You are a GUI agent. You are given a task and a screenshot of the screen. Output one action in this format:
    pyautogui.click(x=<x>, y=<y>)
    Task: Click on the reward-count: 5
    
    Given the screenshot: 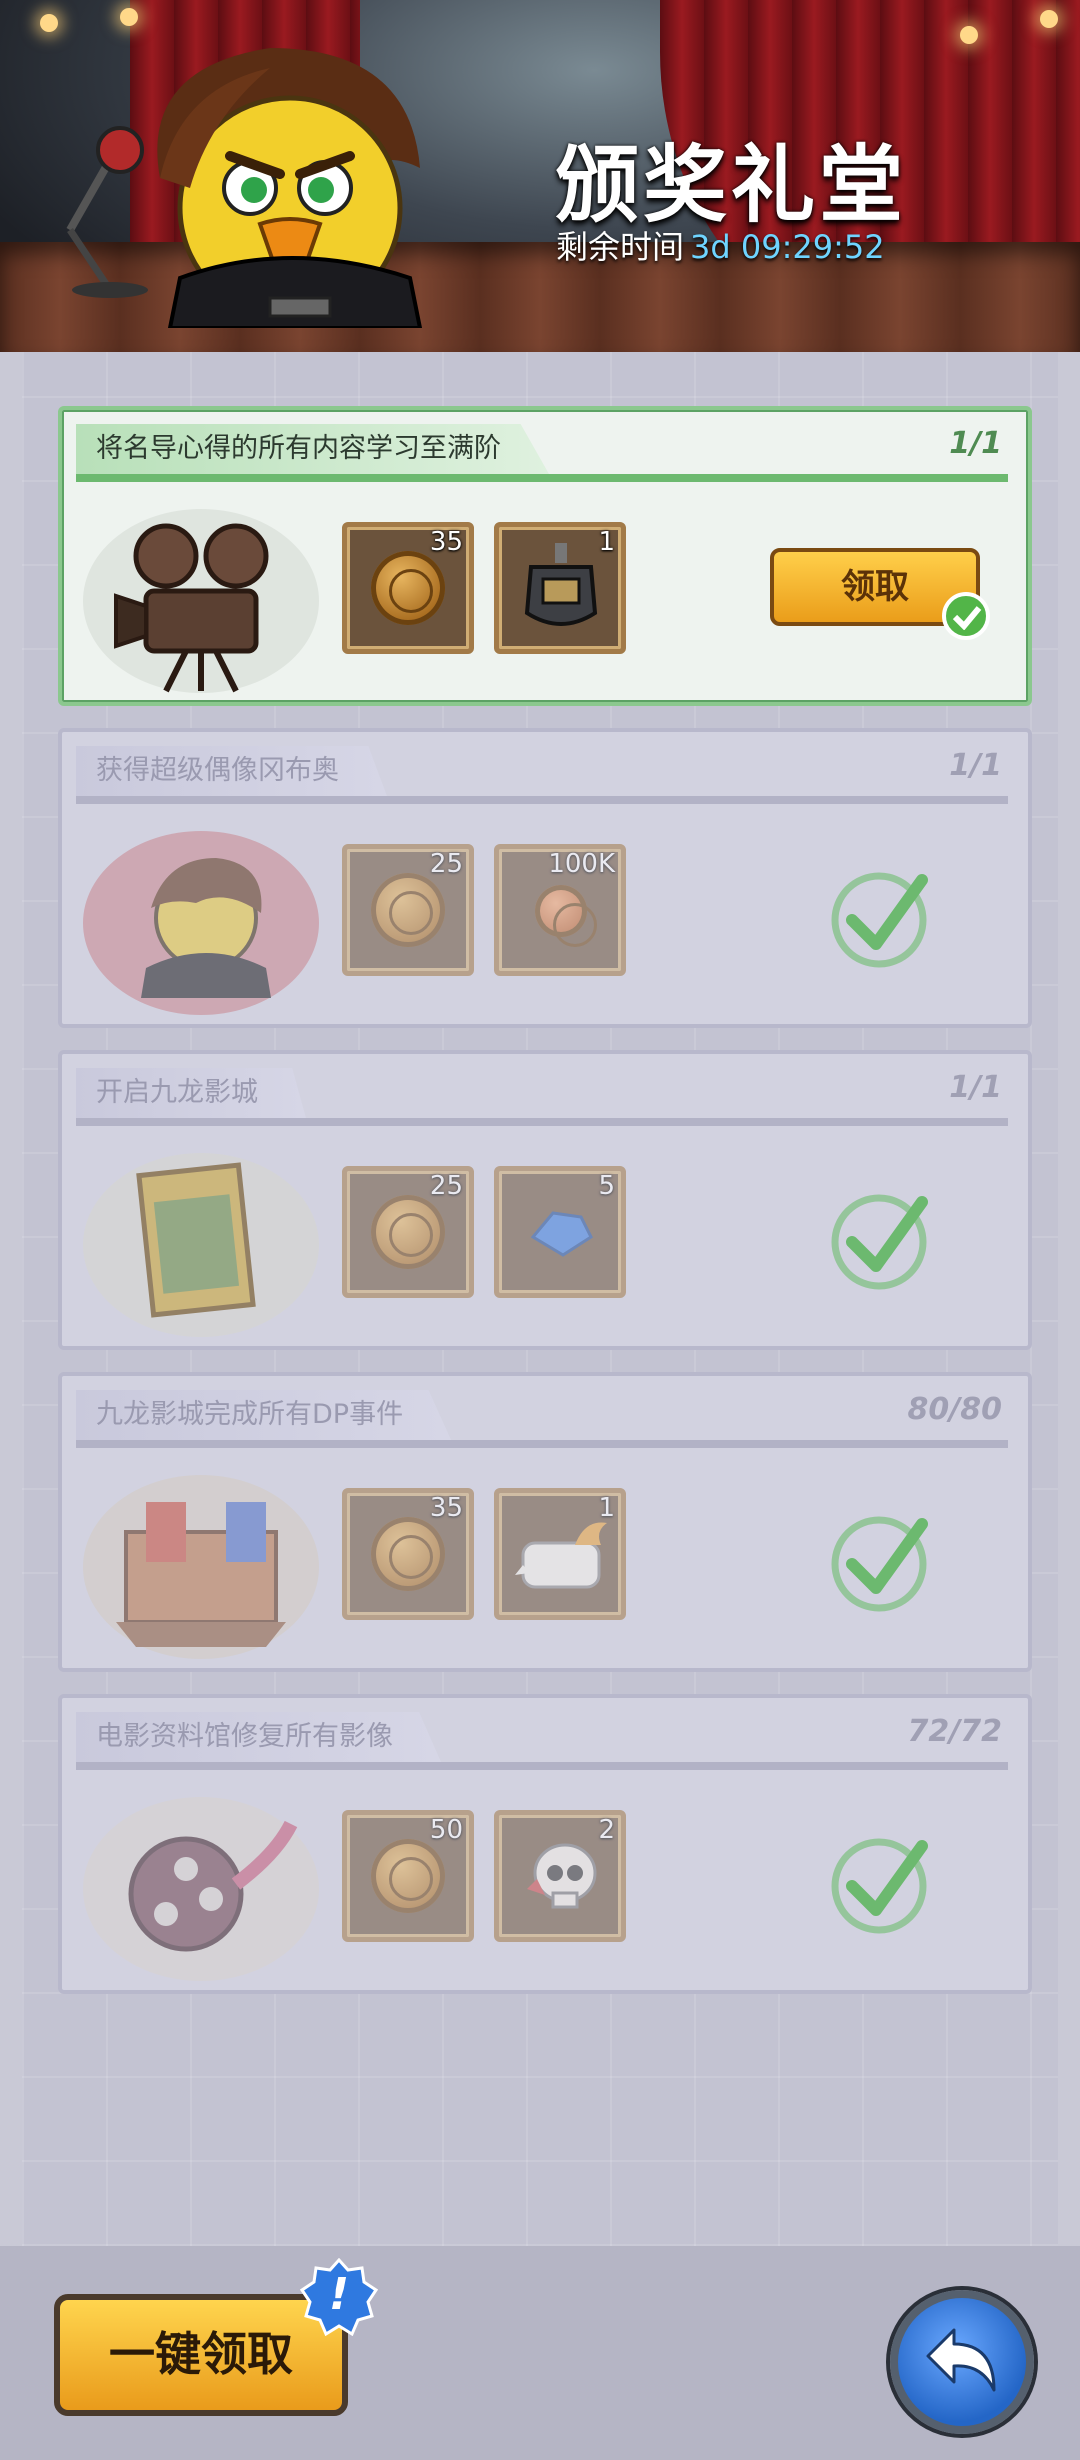 What is the action you would take?
    pyautogui.click(x=606, y=1186)
    